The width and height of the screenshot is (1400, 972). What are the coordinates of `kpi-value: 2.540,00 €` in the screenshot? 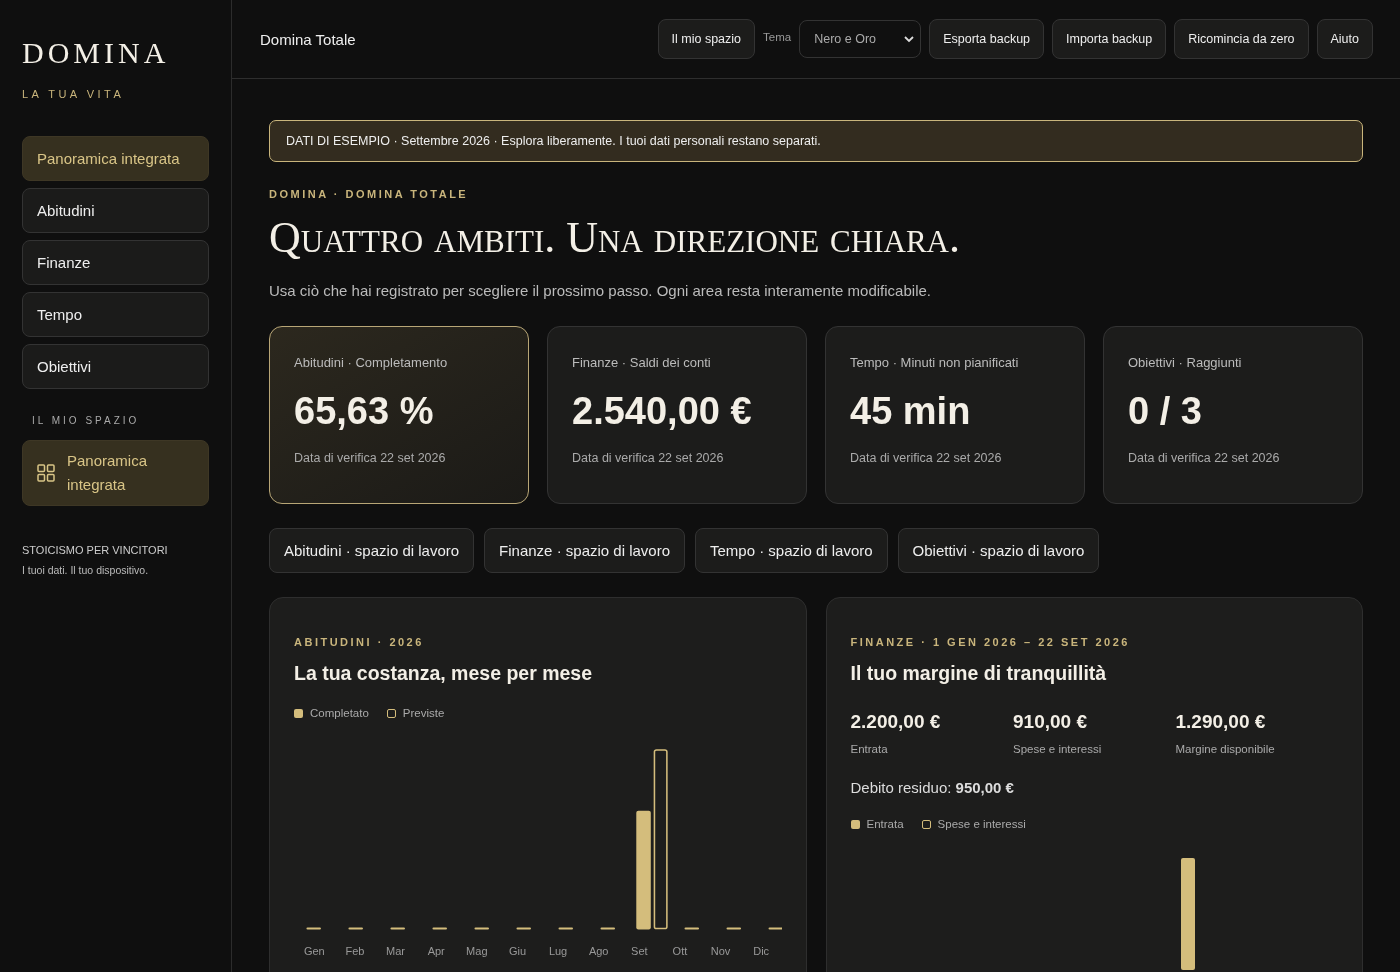 It's located at (662, 412).